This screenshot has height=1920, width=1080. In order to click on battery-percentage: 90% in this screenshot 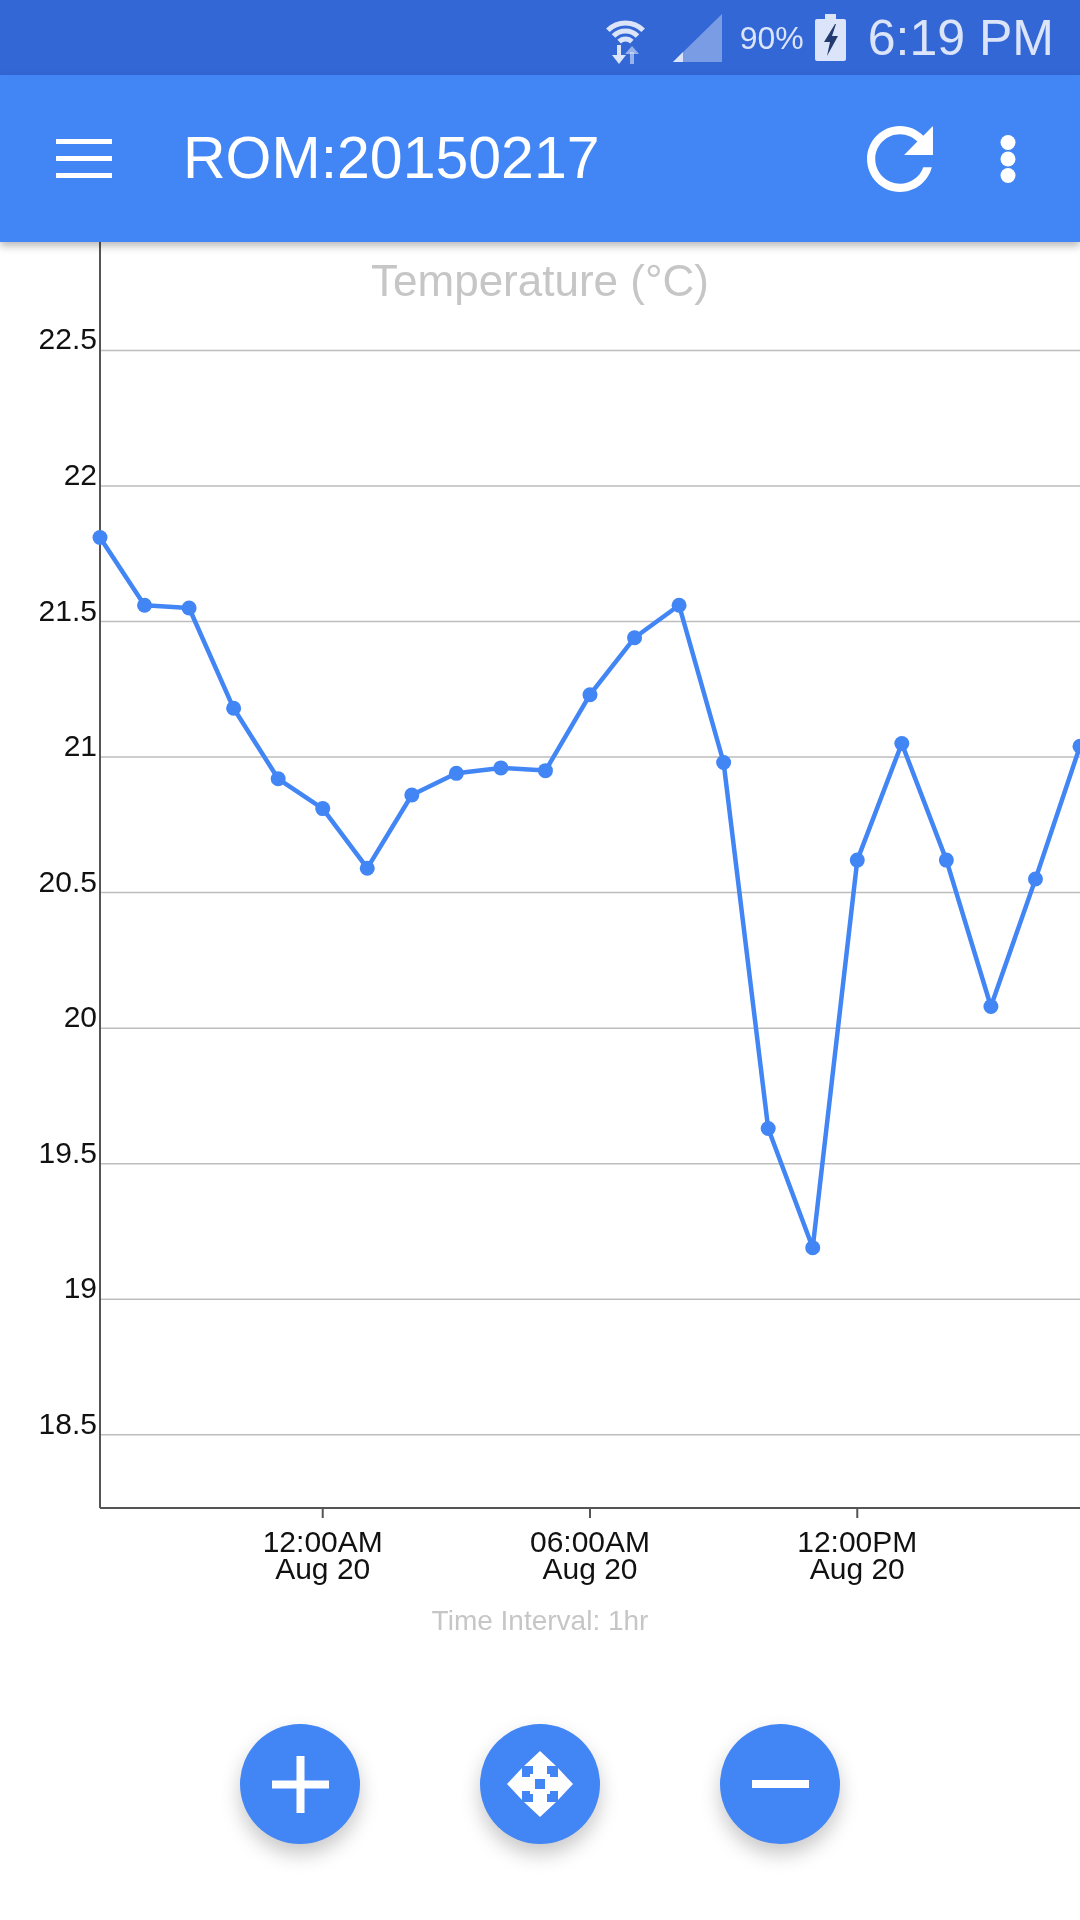, I will do `click(771, 37)`.